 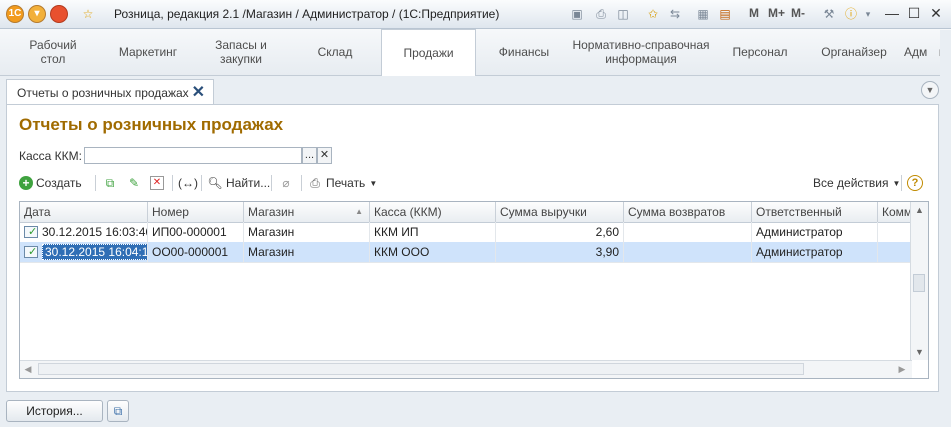 What do you see at coordinates (475, 90) in the screenshot?
I see `open-windows-bar: Отчеты о розничных продажах ✕ ▼` at bounding box center [475, 90].